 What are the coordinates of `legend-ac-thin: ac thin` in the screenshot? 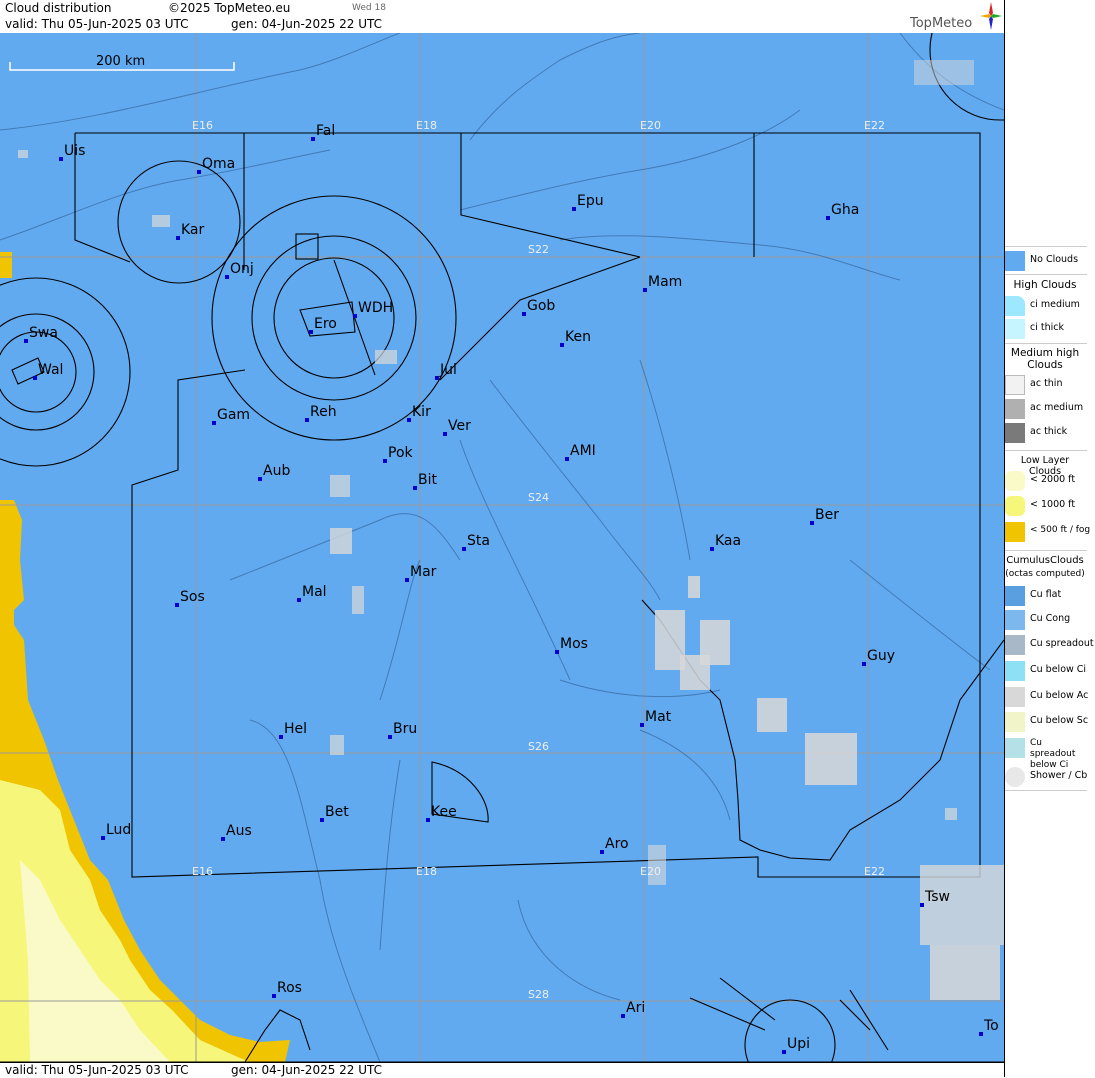 It's located at (1048, 385).